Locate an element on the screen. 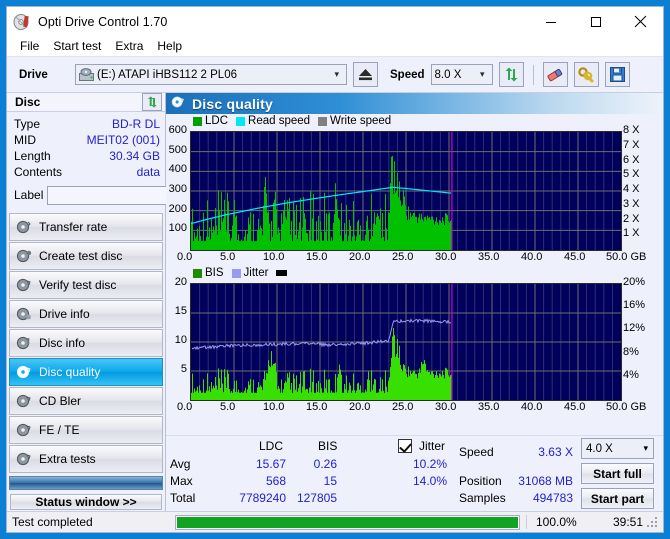  sidebar-item-verify-test-disc: Verify test disc is located at coordinates (86, 285).